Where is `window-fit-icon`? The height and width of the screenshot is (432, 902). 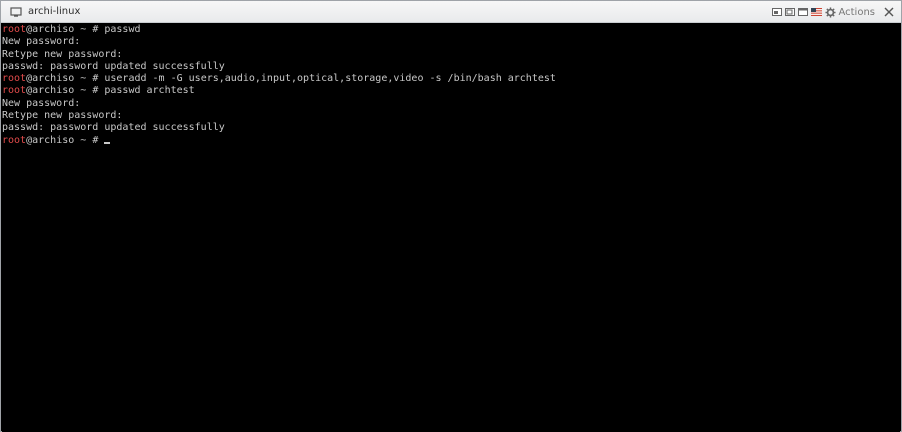
window-fit-icon is located at coordinates (790, 12).